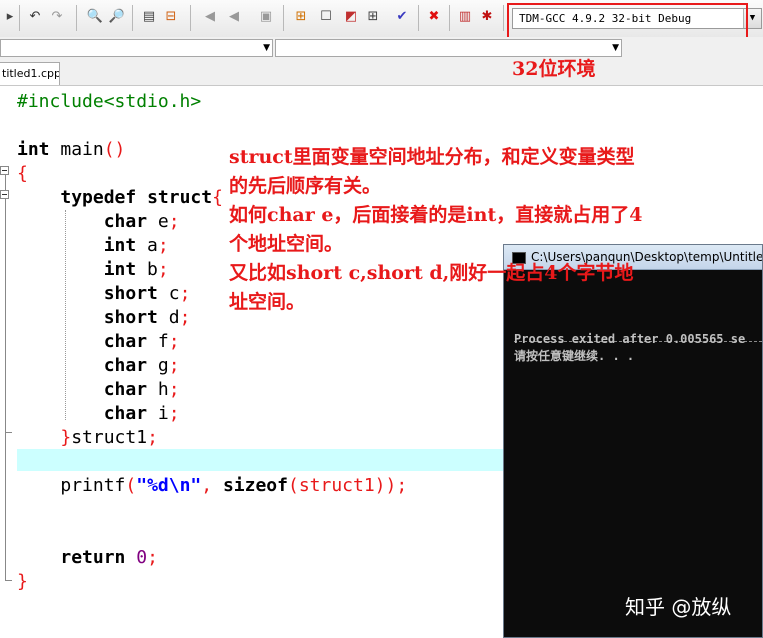 The image size is (763, 638). I want to click on console-line: 请按任意键继续. . ., so click(574, 356).